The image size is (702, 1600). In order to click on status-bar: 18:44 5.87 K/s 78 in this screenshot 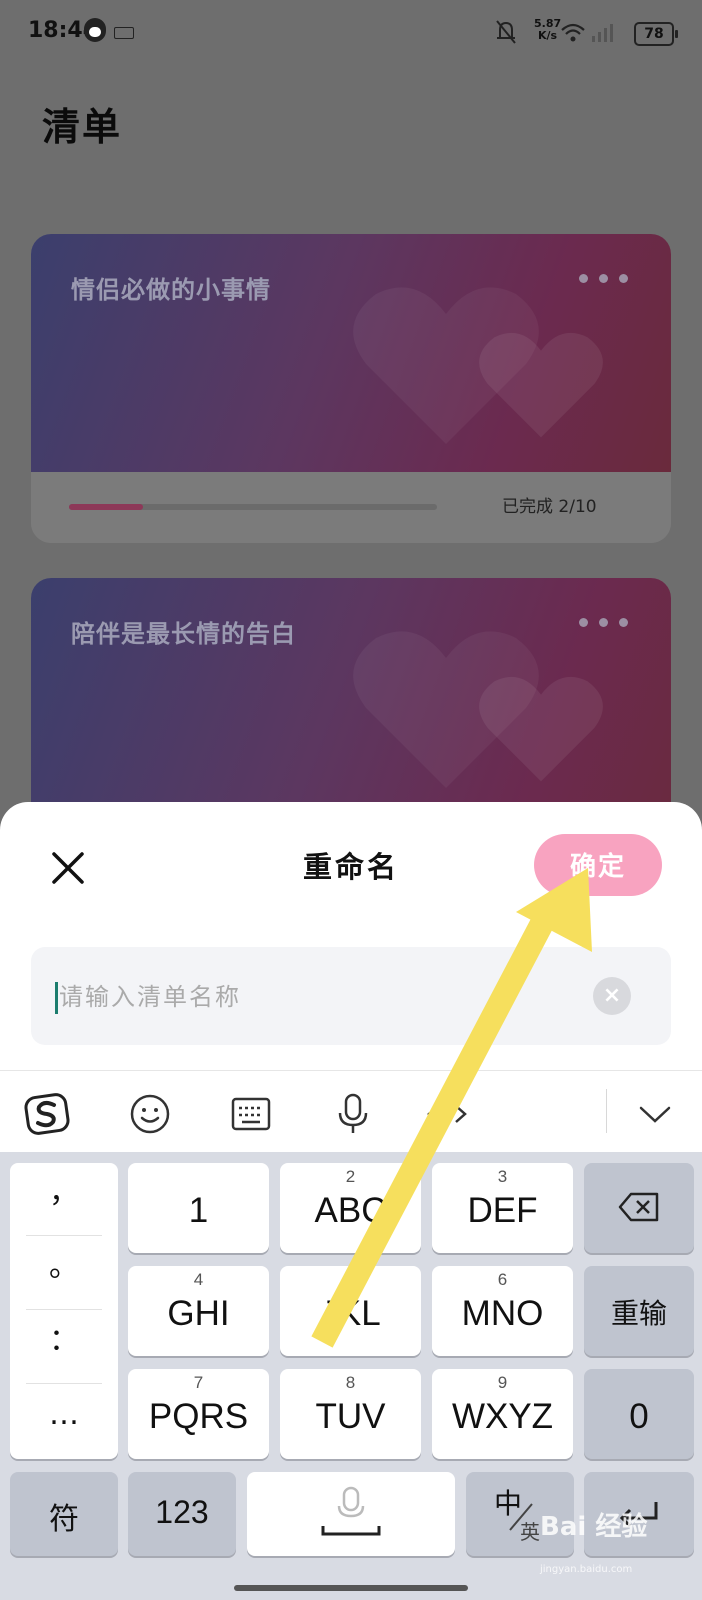, I will do `click(351, 32)`.